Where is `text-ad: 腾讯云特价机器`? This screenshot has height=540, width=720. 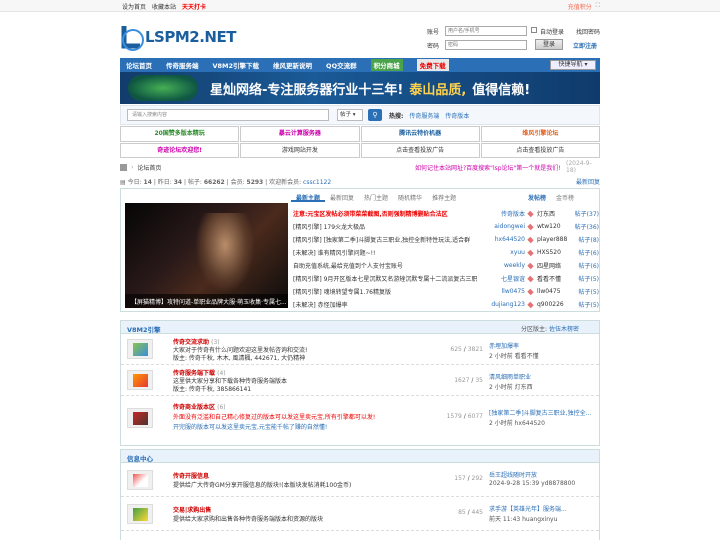 text-ad: 腾讯云特价机器 is located at coordinates (420, 134).